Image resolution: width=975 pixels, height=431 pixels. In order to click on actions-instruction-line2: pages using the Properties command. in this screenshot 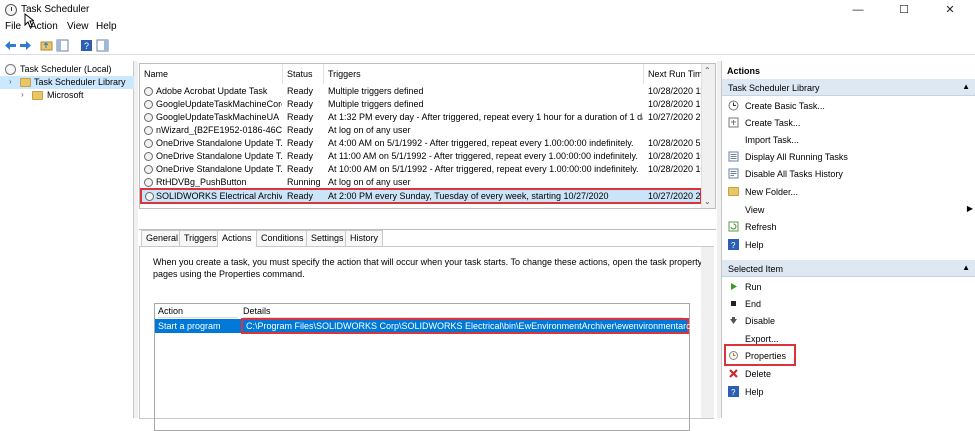, I will do `click(229, 274)`.